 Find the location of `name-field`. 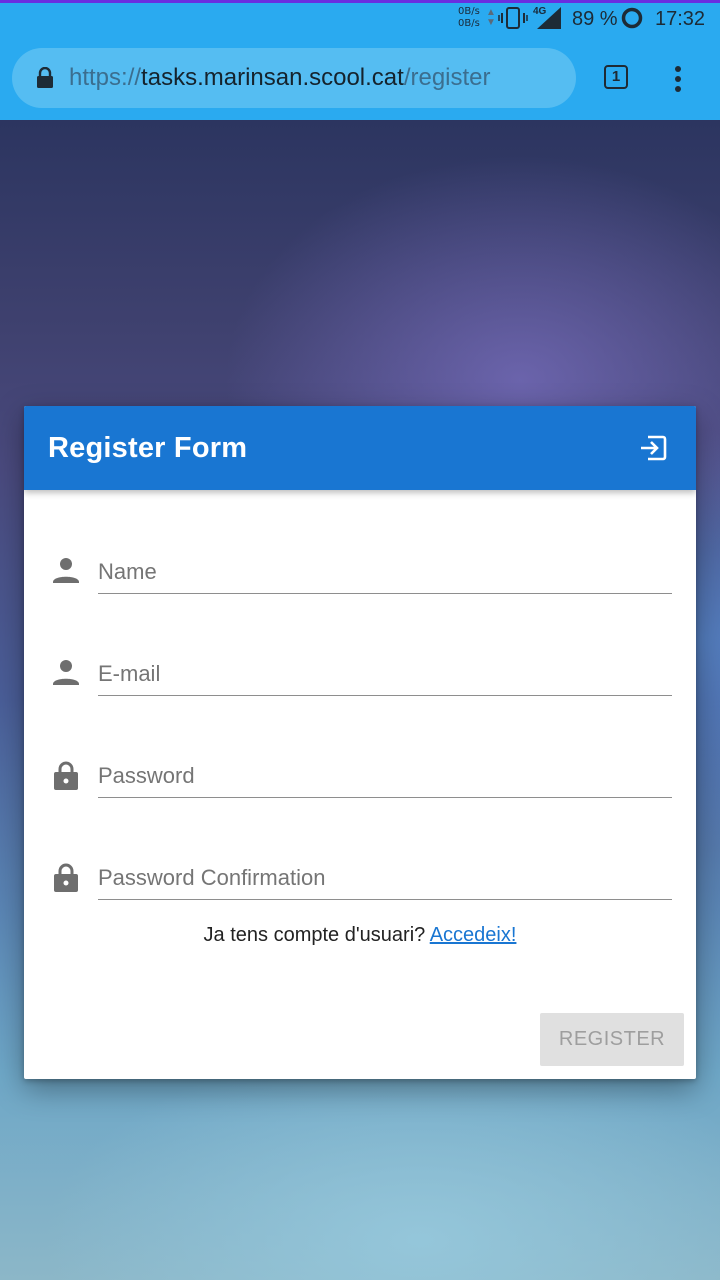

name-field is located at coordinates (362, 564).